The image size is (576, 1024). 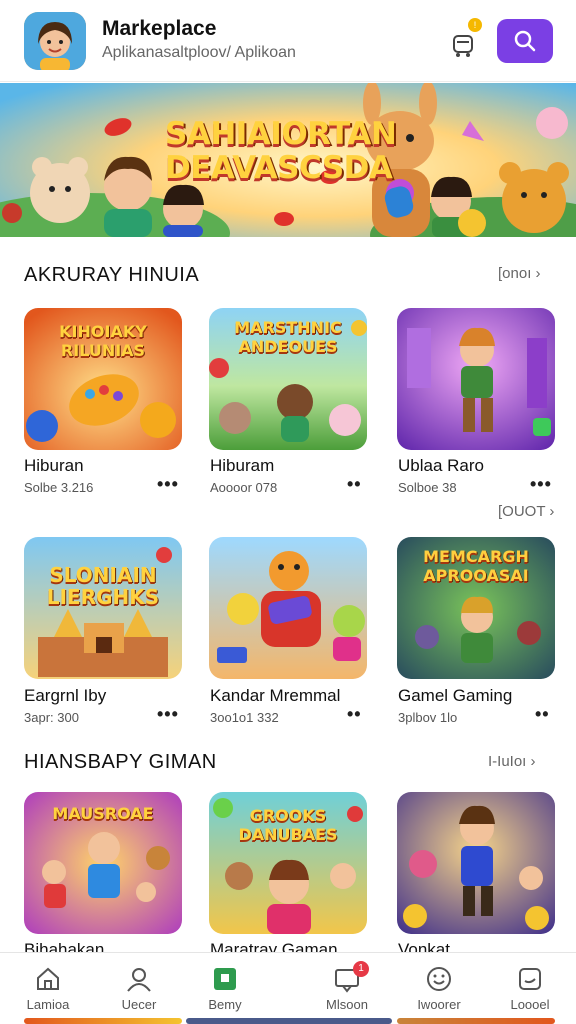 I want to click on nav-item-messages: 1 Mlsoon, so click(x=347, y=988).